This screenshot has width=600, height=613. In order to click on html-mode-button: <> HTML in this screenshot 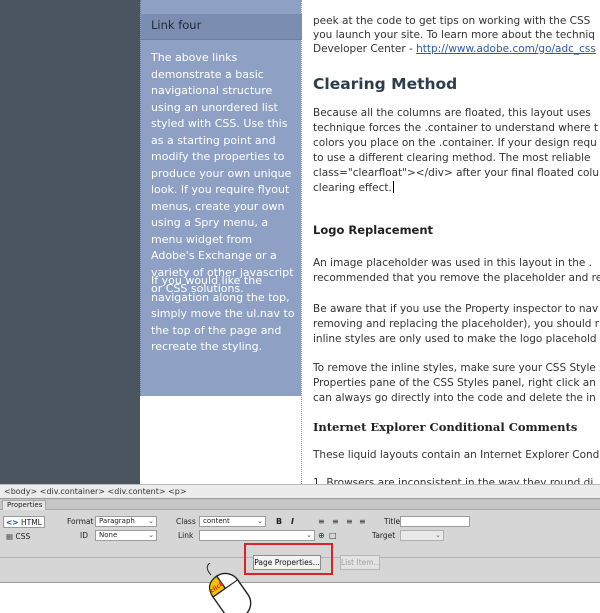, I will do `click(24, 522)`.